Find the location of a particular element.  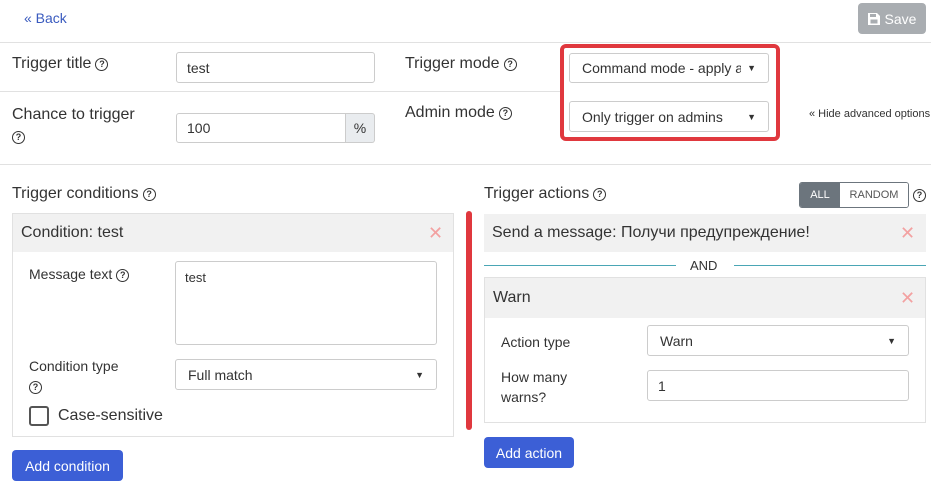

admin-mode-label: Admin mode? is located at coordinates (458, 113).